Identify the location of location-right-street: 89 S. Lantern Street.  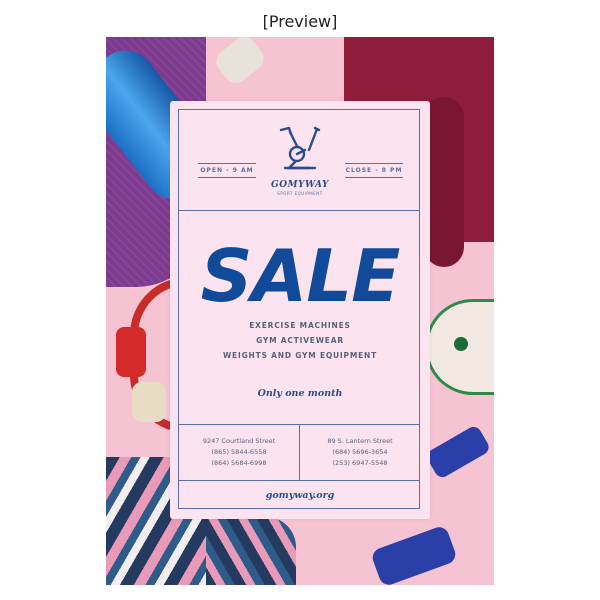
(360, 441).